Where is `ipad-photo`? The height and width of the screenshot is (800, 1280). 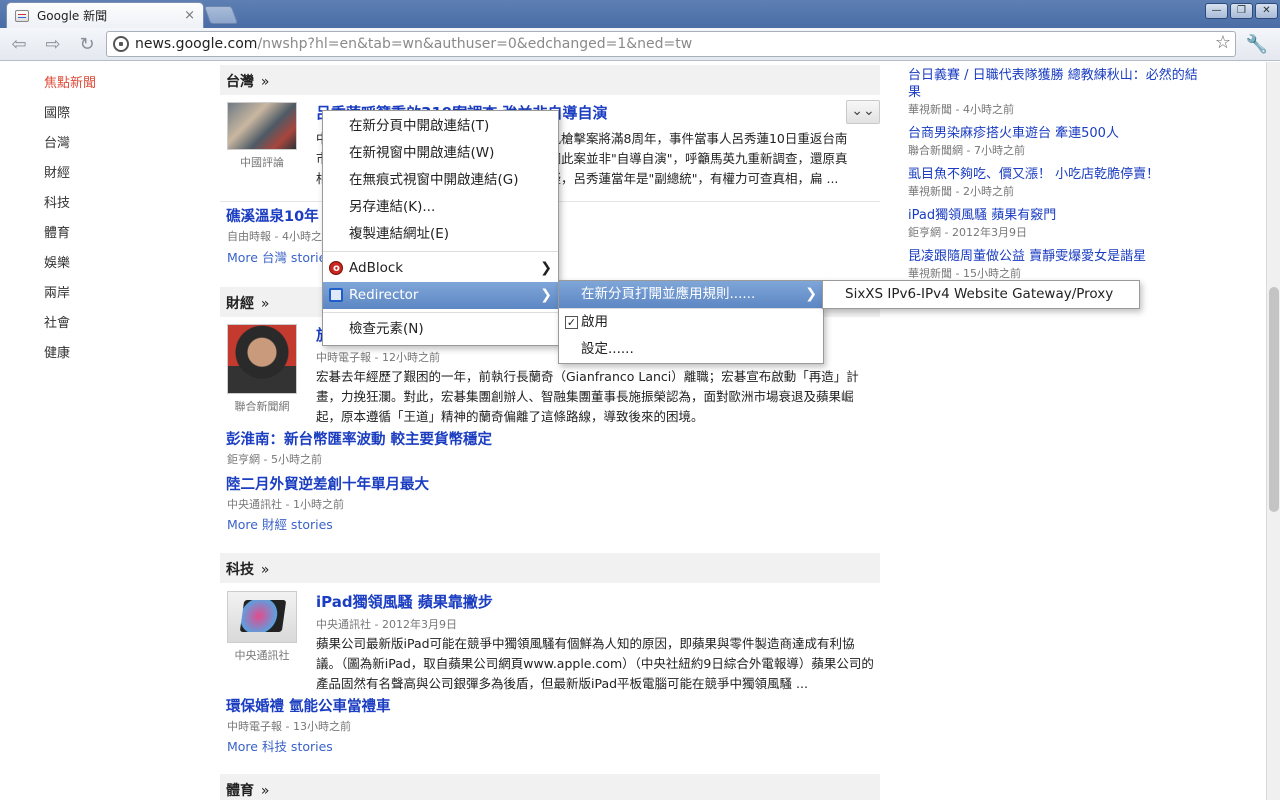 ipad-photo is located at coordinates (262, 617).